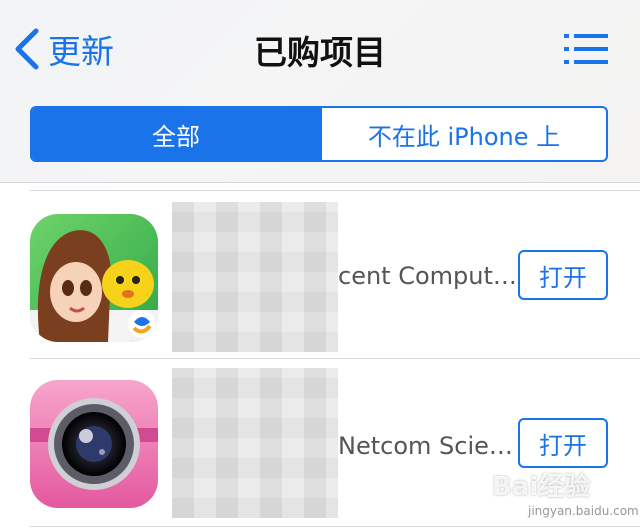  I want to click on segment-all: 全部, so click(176, 134).